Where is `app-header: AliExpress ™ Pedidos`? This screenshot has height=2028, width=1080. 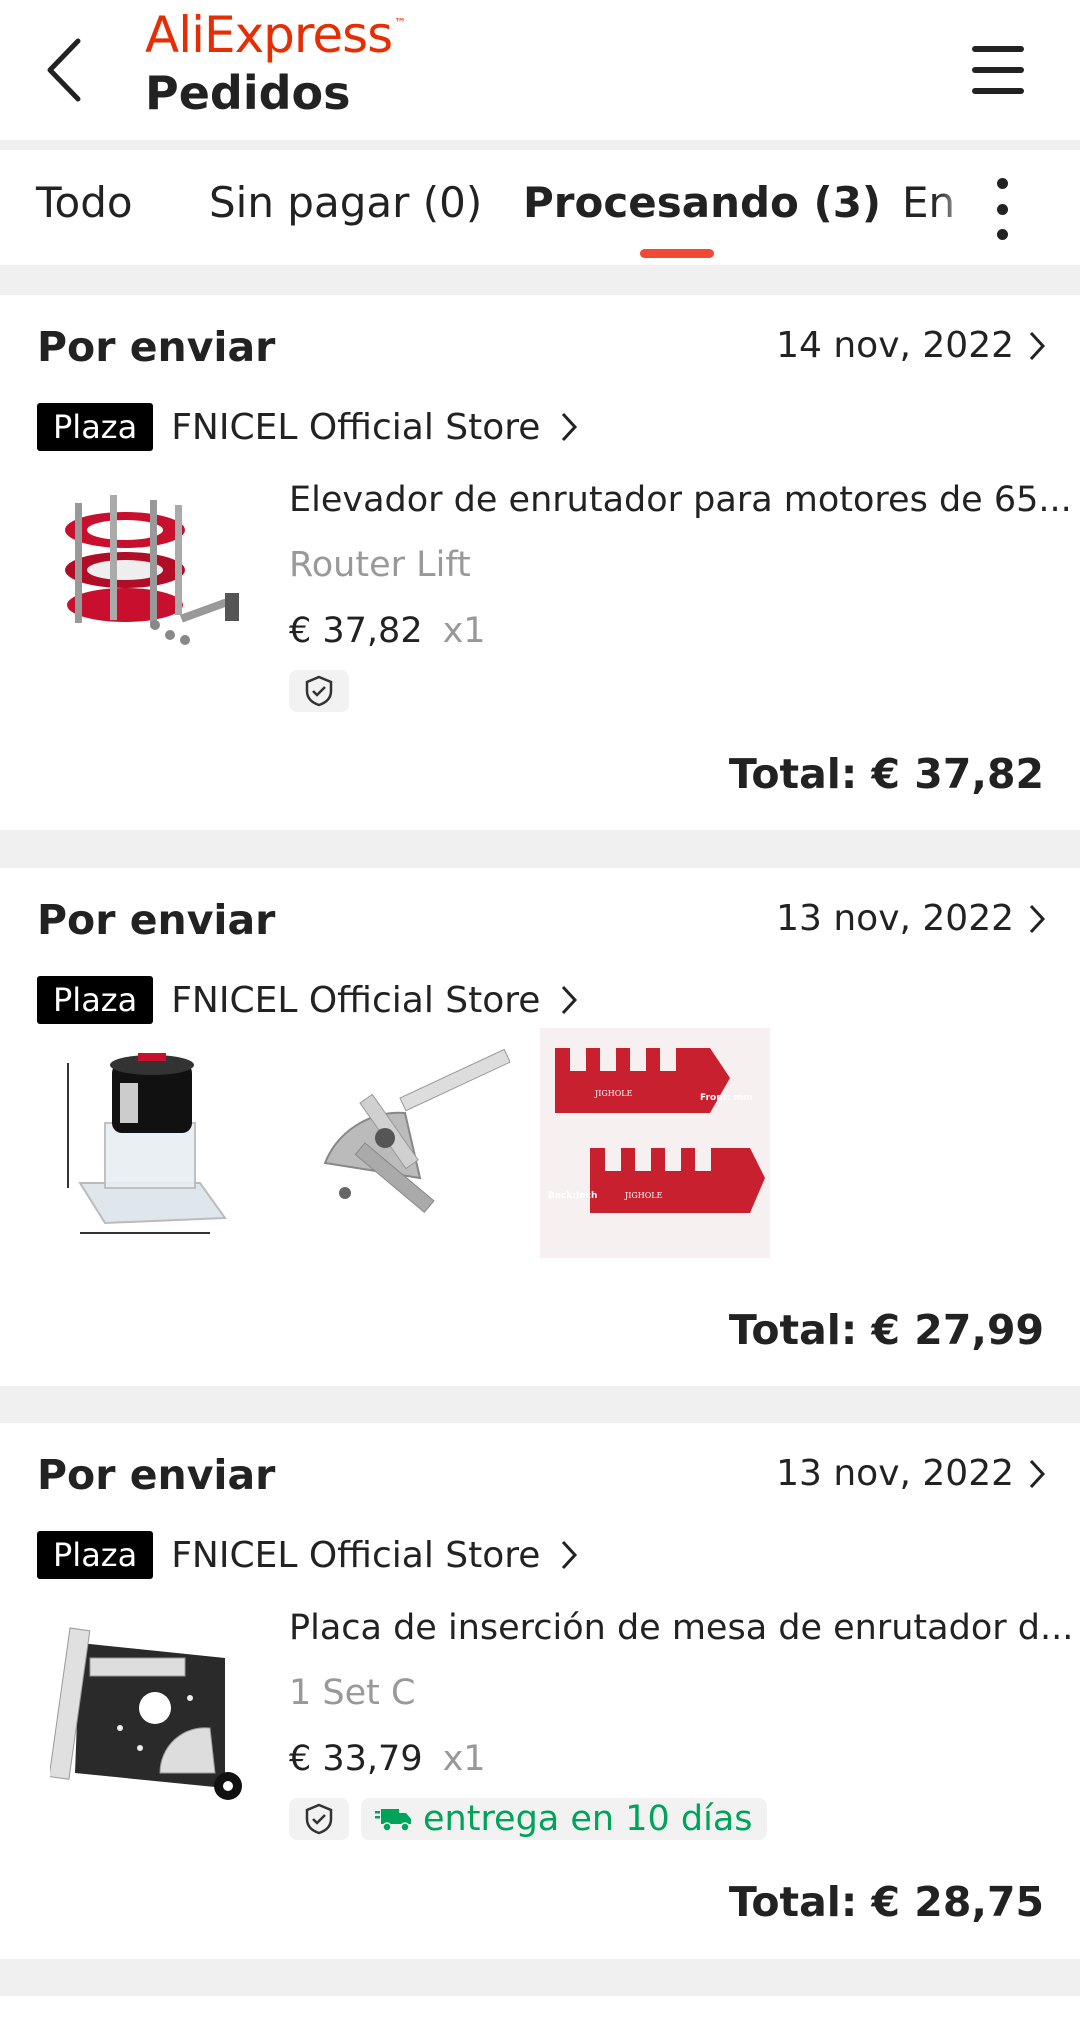 app-header: AliExpress ™ Pedidos is located at coordinates (540, 70).